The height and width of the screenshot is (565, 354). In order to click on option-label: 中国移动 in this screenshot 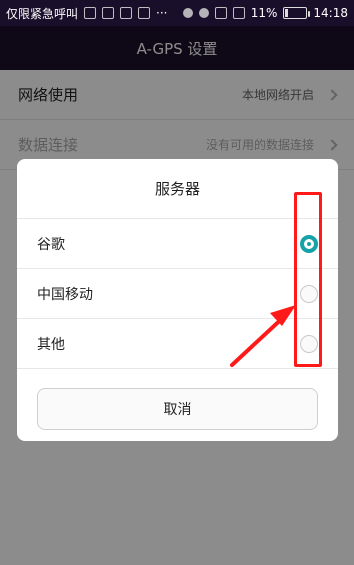, I will do `click(65, 294)`.